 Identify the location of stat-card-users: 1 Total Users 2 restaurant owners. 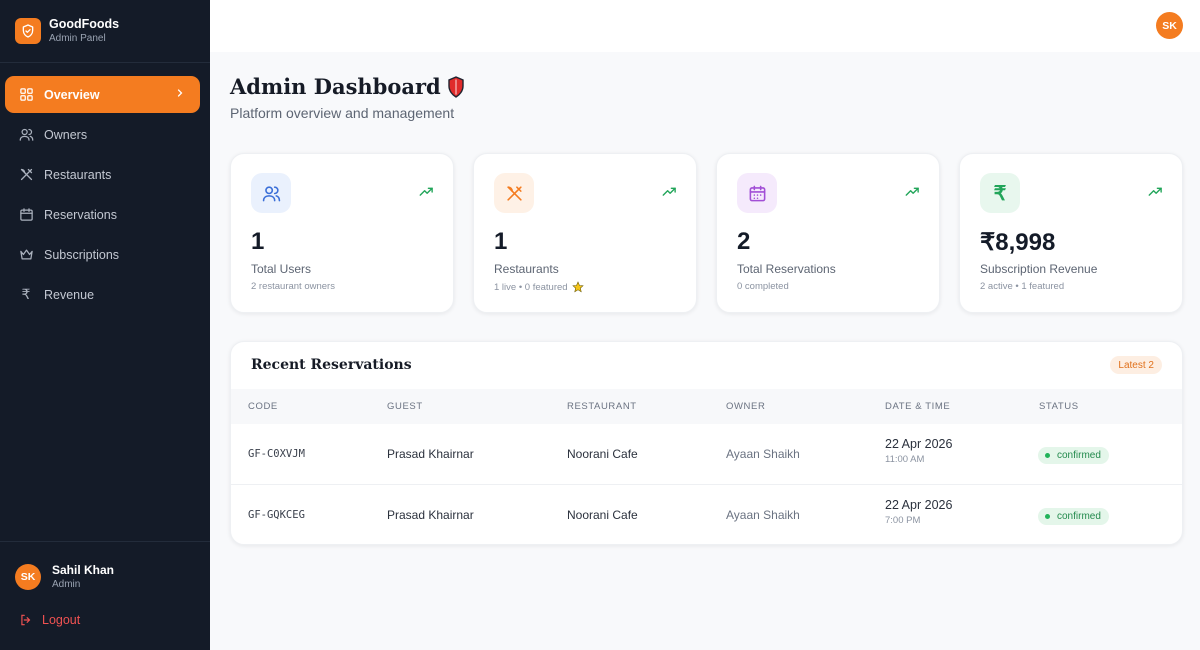
(342, 233).